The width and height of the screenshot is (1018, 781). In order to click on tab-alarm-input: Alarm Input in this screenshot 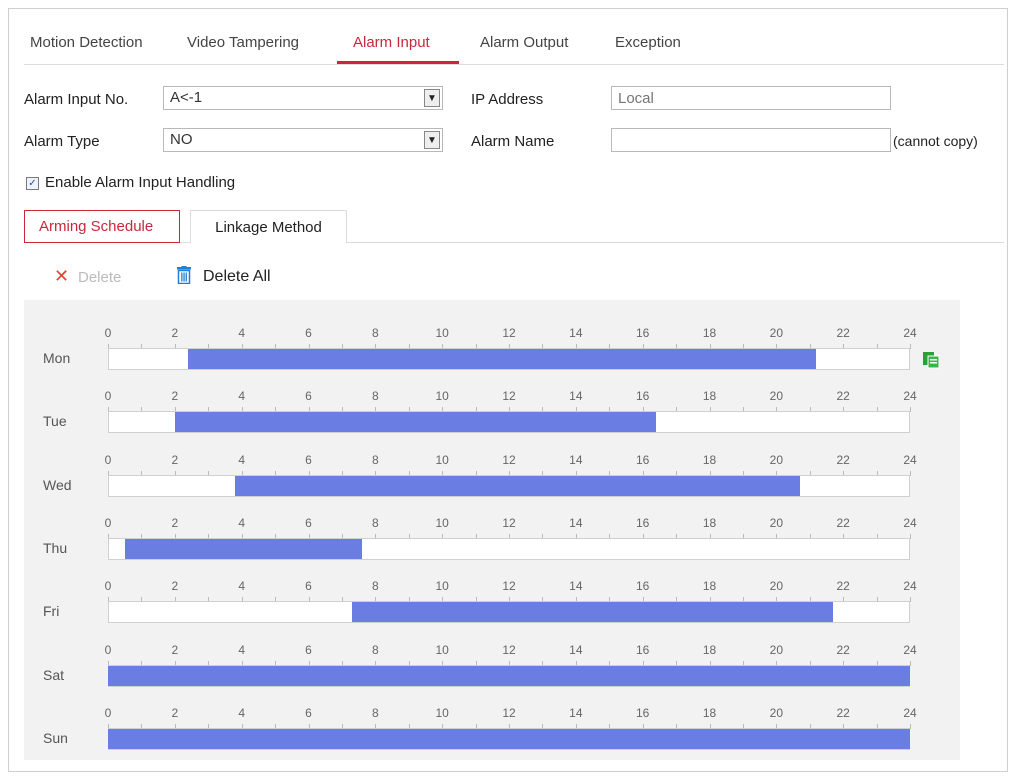, I will do `click(391, 42)`.